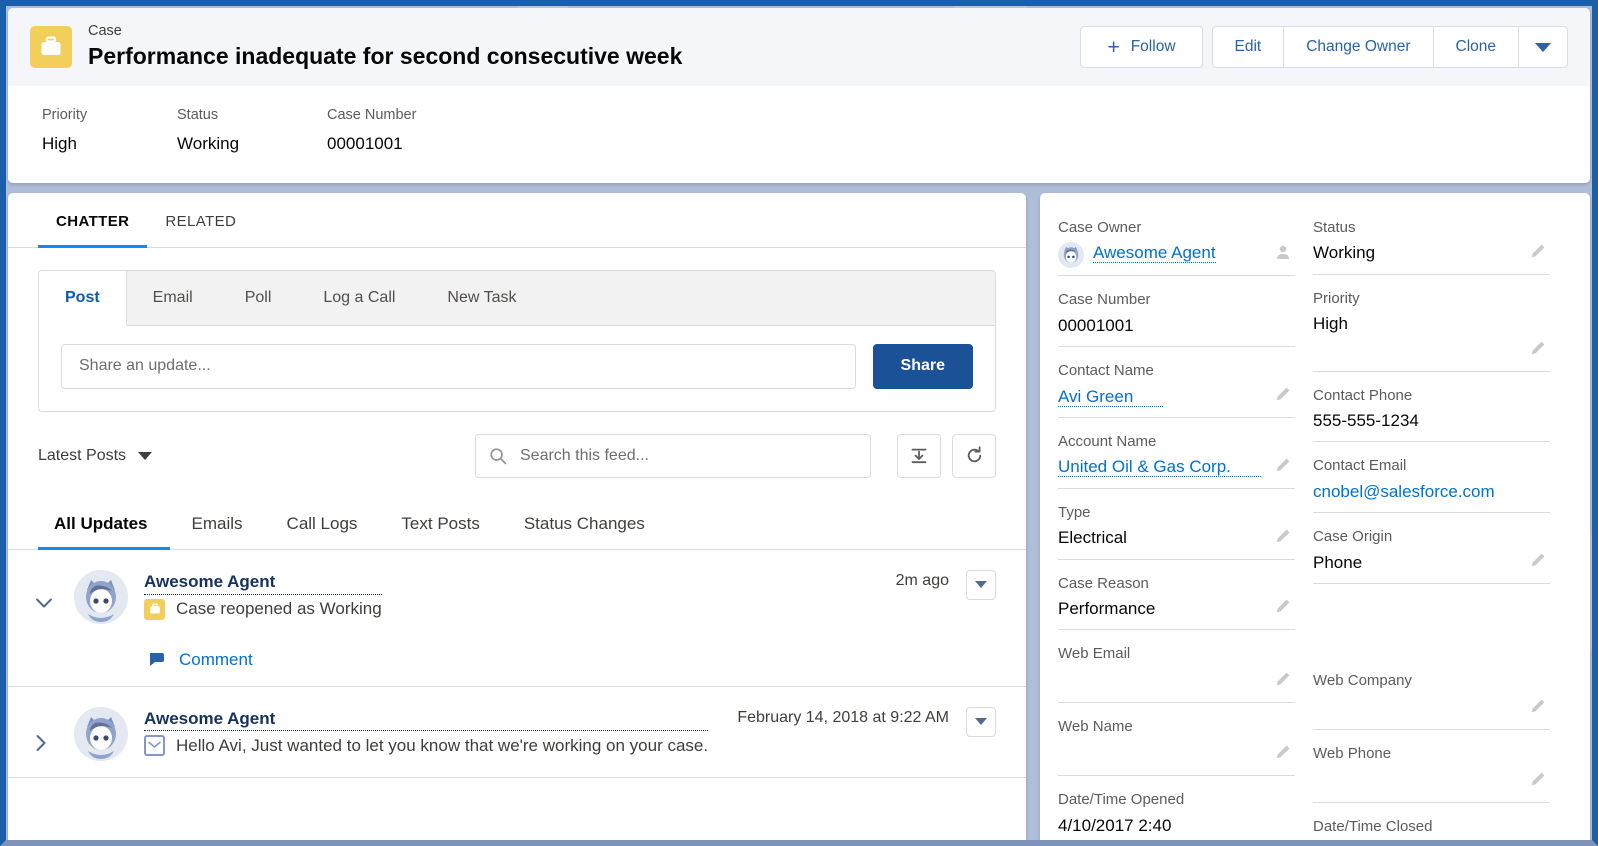  I want to click on highlight-field-value: Working, so click(208, 143).